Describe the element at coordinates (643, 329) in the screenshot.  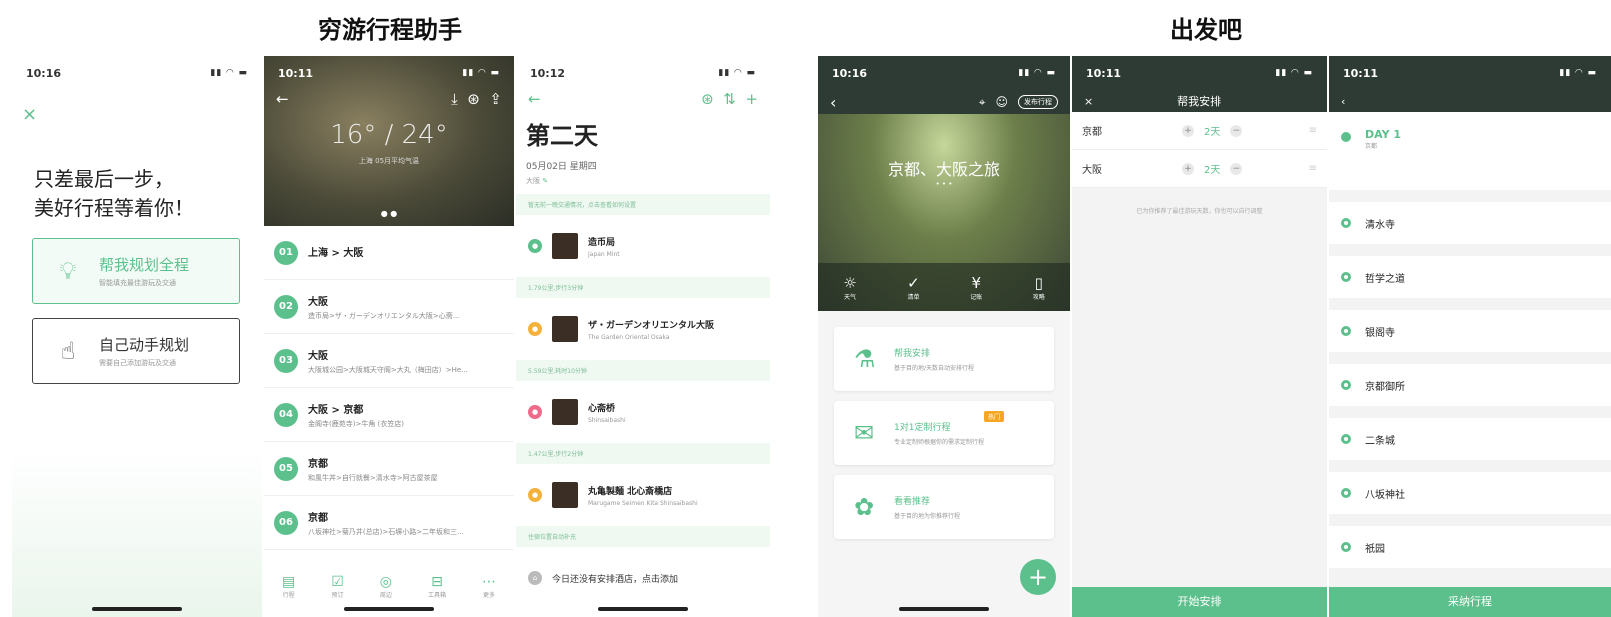
I see `poi-row: ● ザ・ガーデンオリエンタル大阪 The Garden Oriental Osaka` at that location.